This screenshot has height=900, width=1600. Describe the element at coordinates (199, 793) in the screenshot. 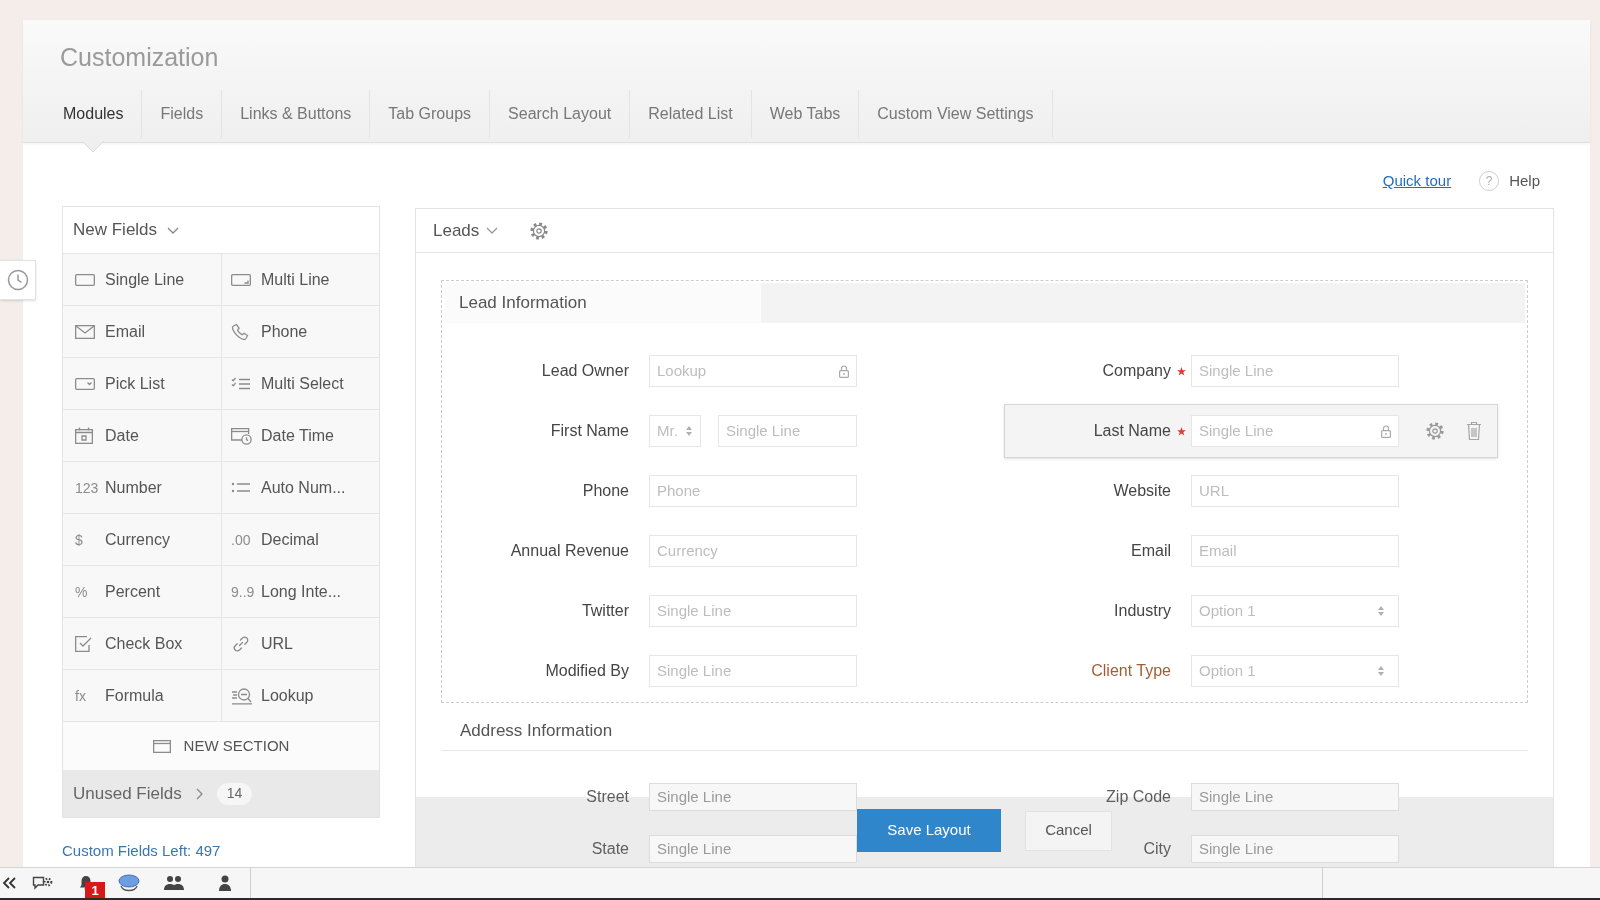

I see `chevron-right-icon` at that location.